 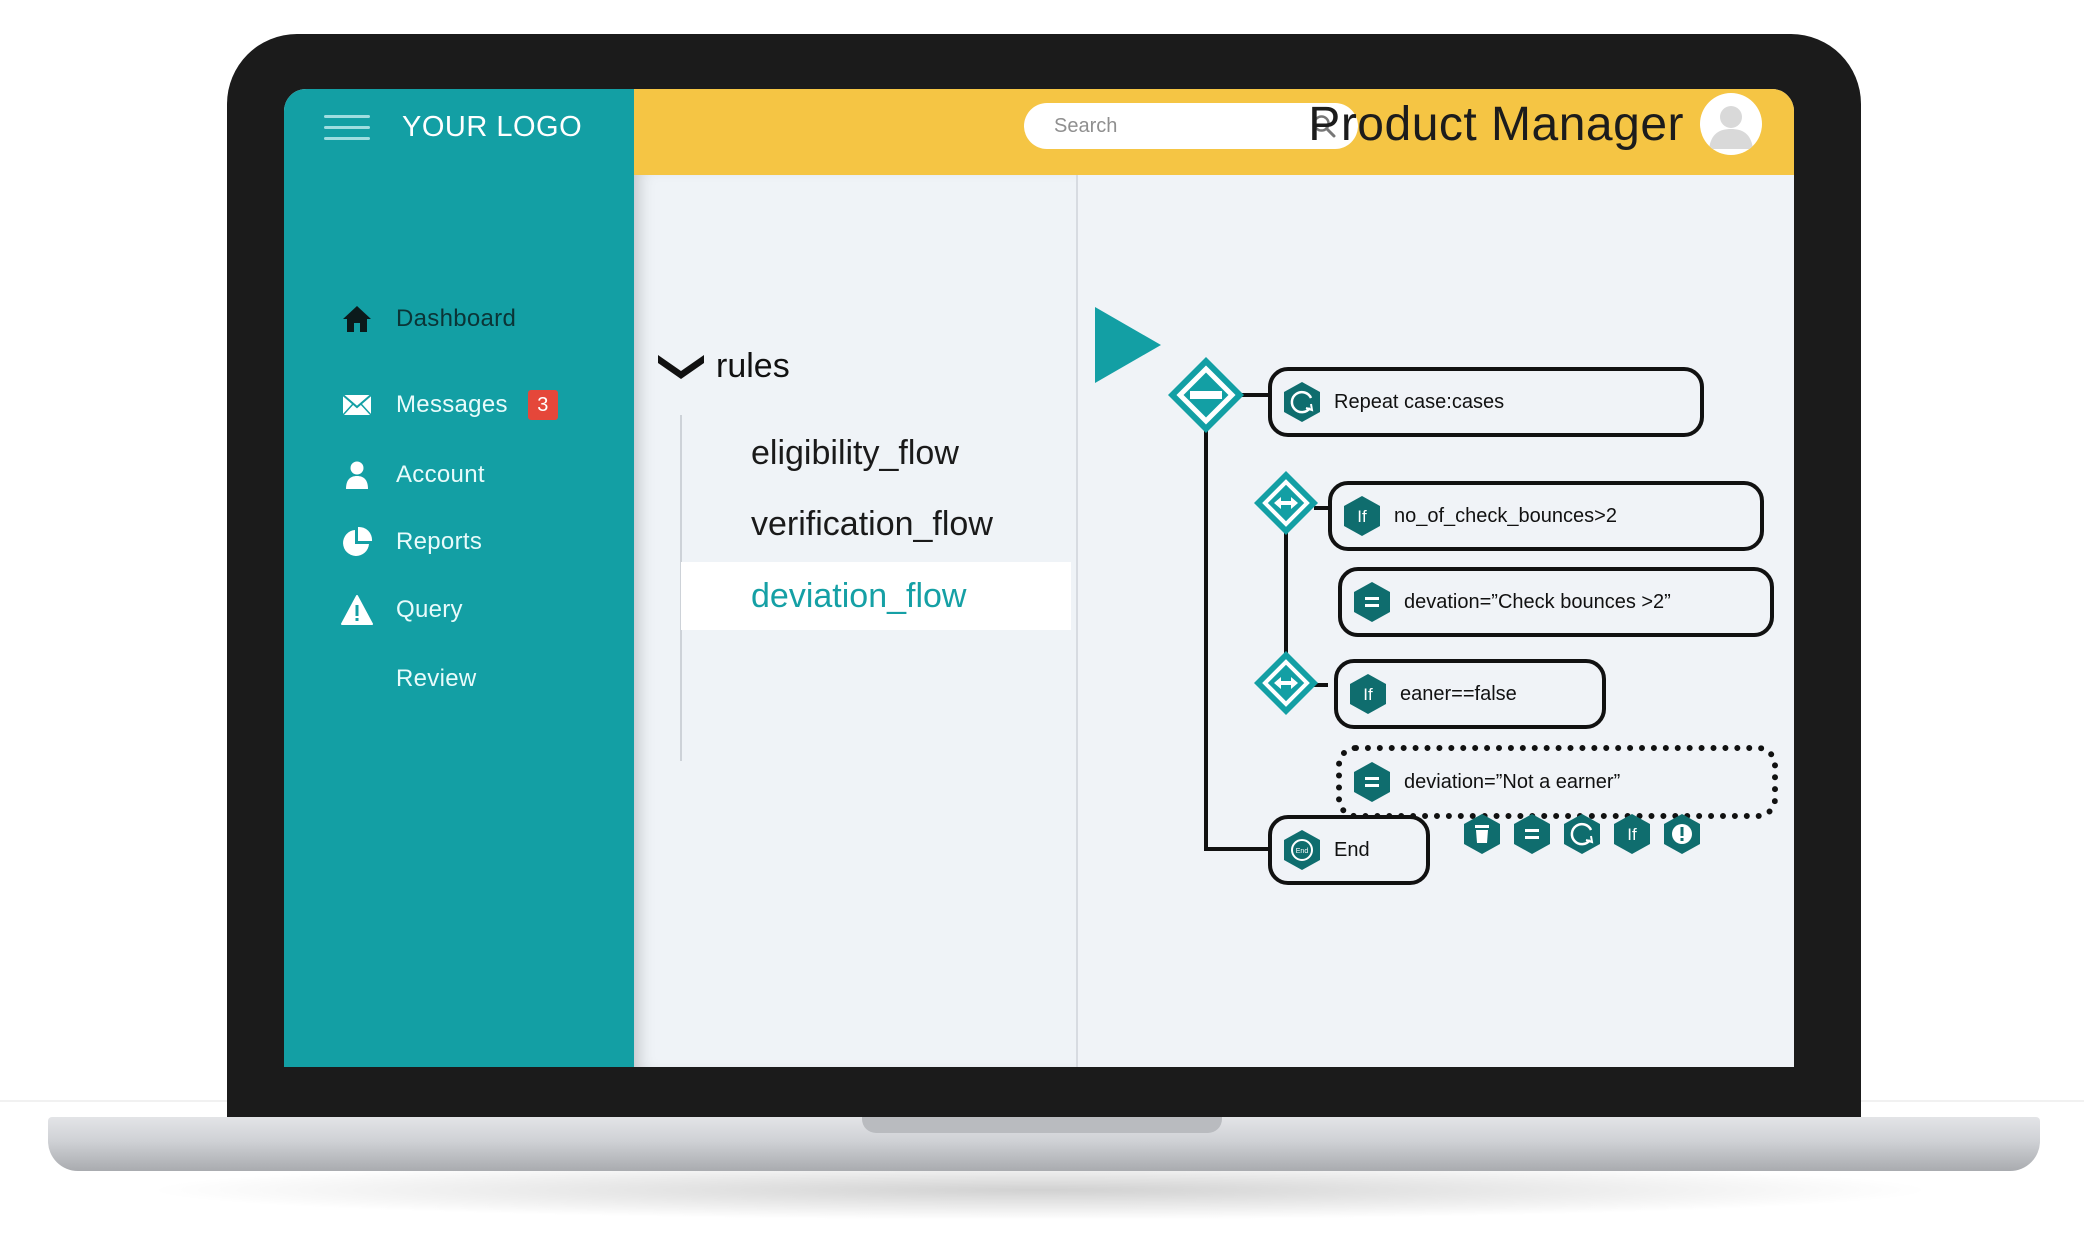 I want to click on logo: YOUR LOGO, so click(x=492, y=127).